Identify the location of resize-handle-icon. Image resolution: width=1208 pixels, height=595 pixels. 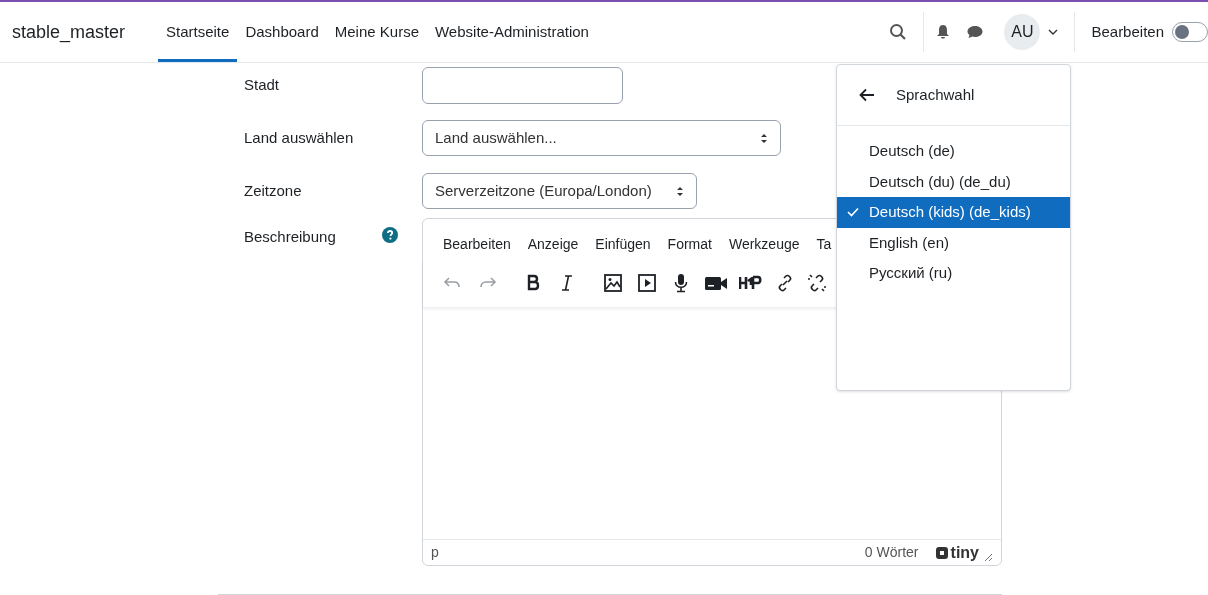
(988, 557).